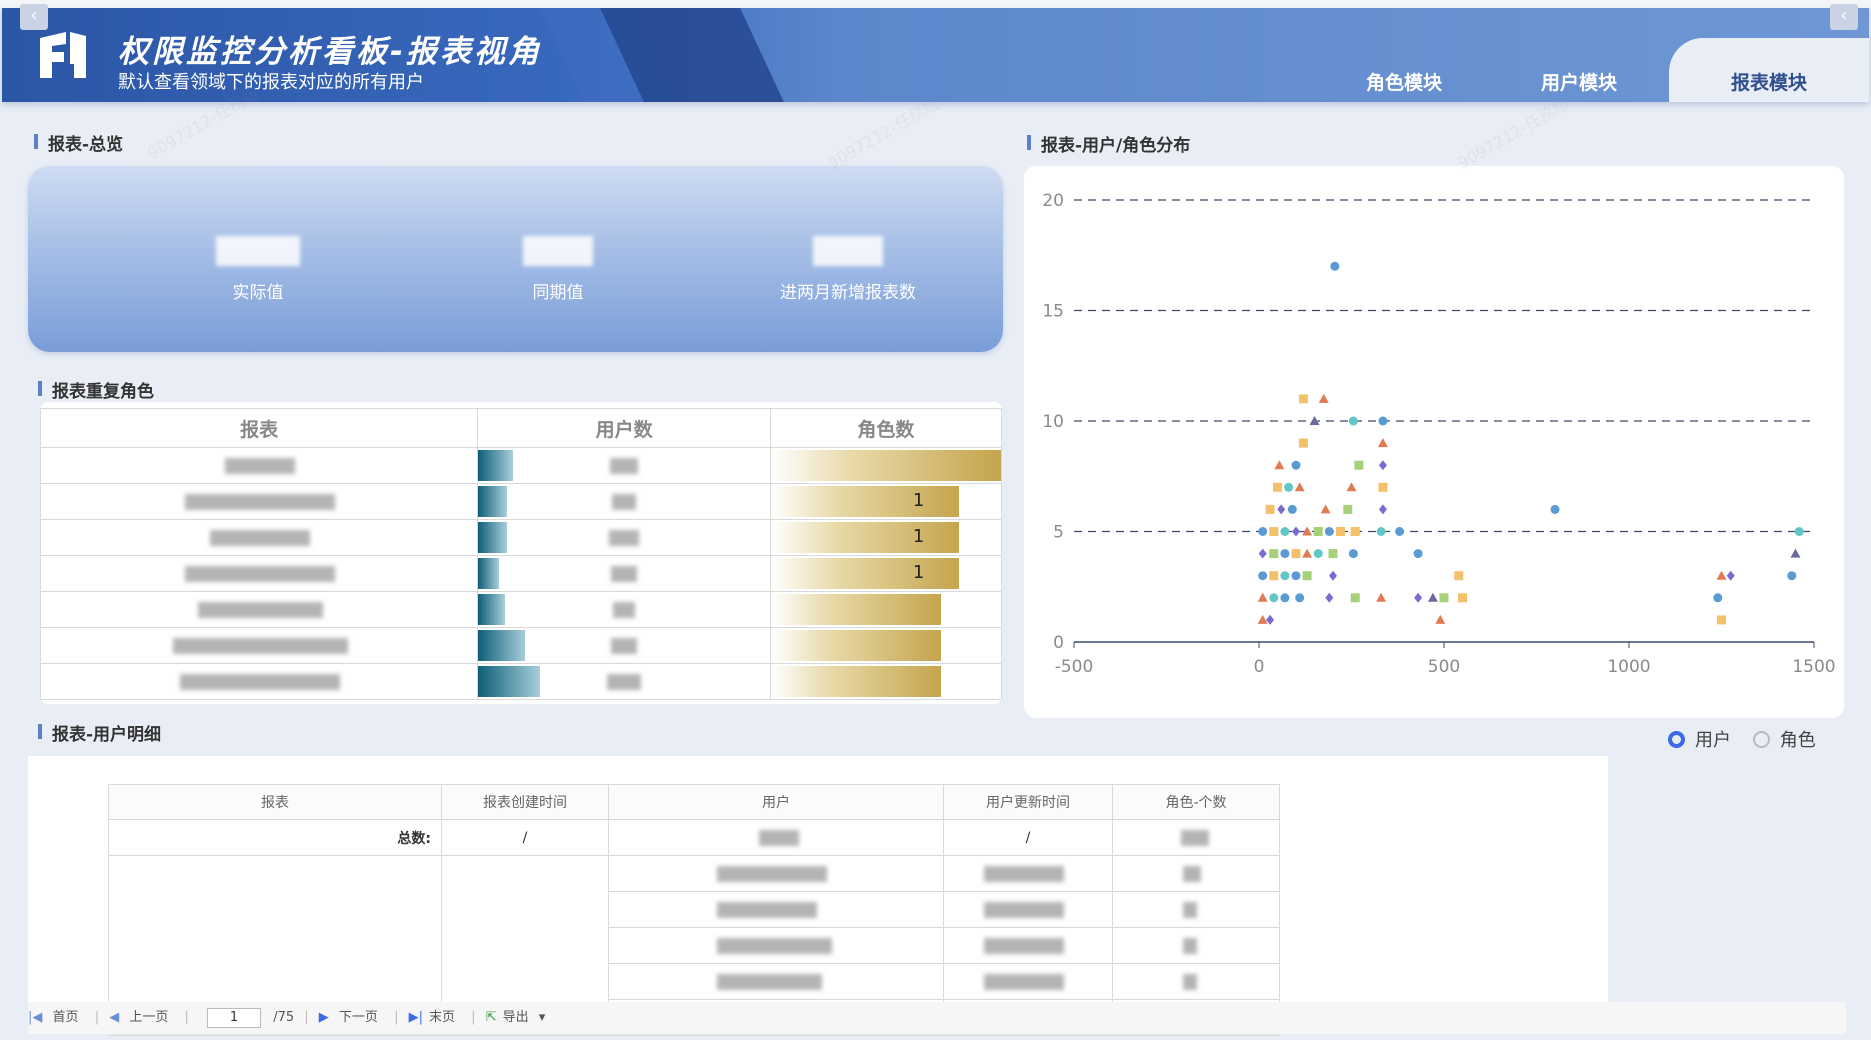 The height and width of the screenshot is (1040, 1871). What do you see at coordinates (1761, 739) in the screenshot?
I see `radio-unselected-icon` at bounding box center [1761, 739].